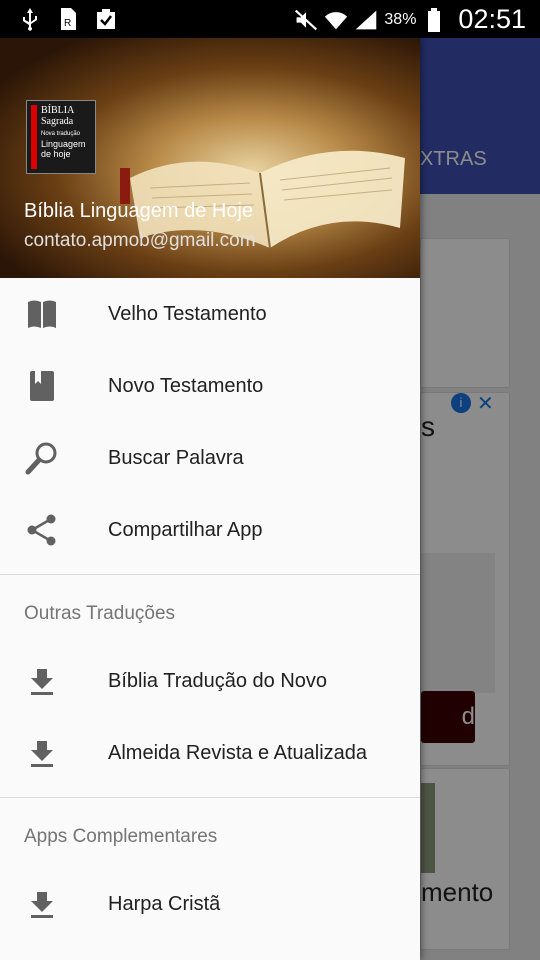  I want to click on usb-icon, so click(30, 19).